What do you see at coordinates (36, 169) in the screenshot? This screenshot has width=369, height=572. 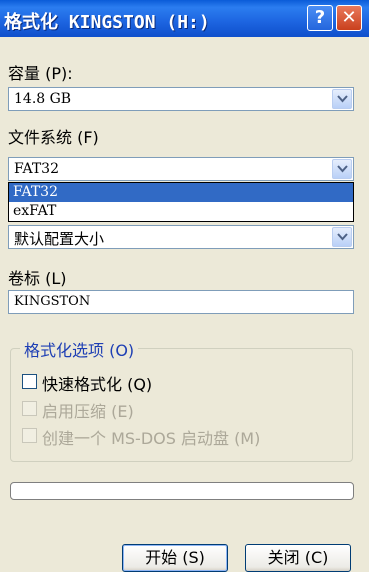 I see `filesystem-value: FAT32` at bounding box center [36, 169].